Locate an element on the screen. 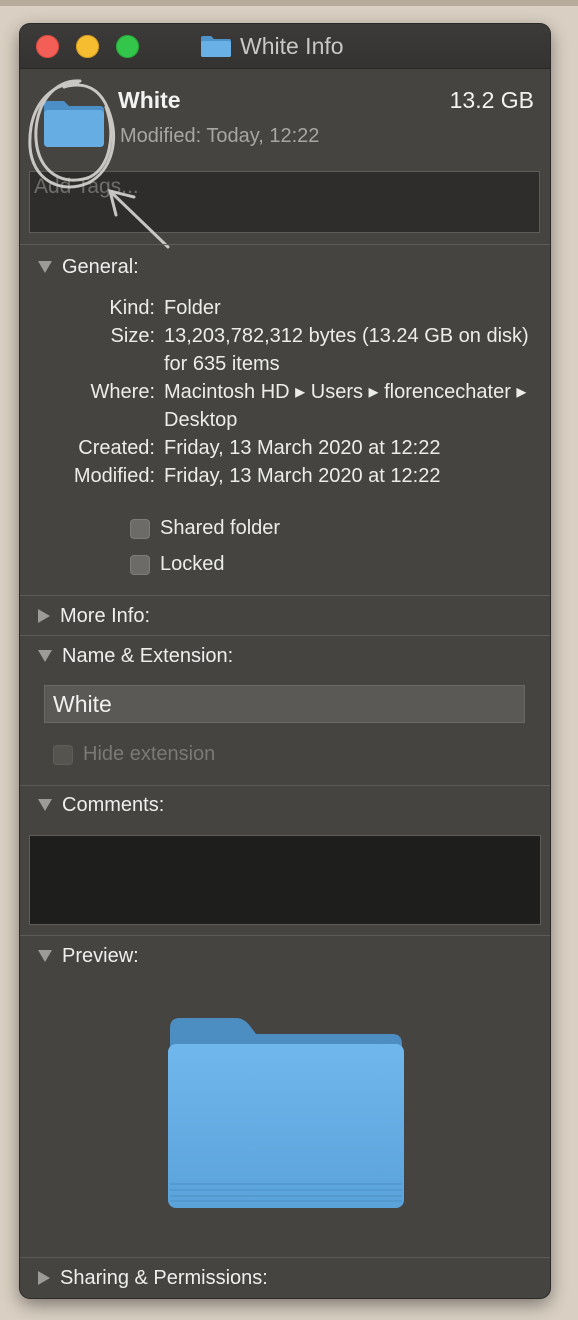  comments-section-header: Comments: is located at coordinates (101, 805).